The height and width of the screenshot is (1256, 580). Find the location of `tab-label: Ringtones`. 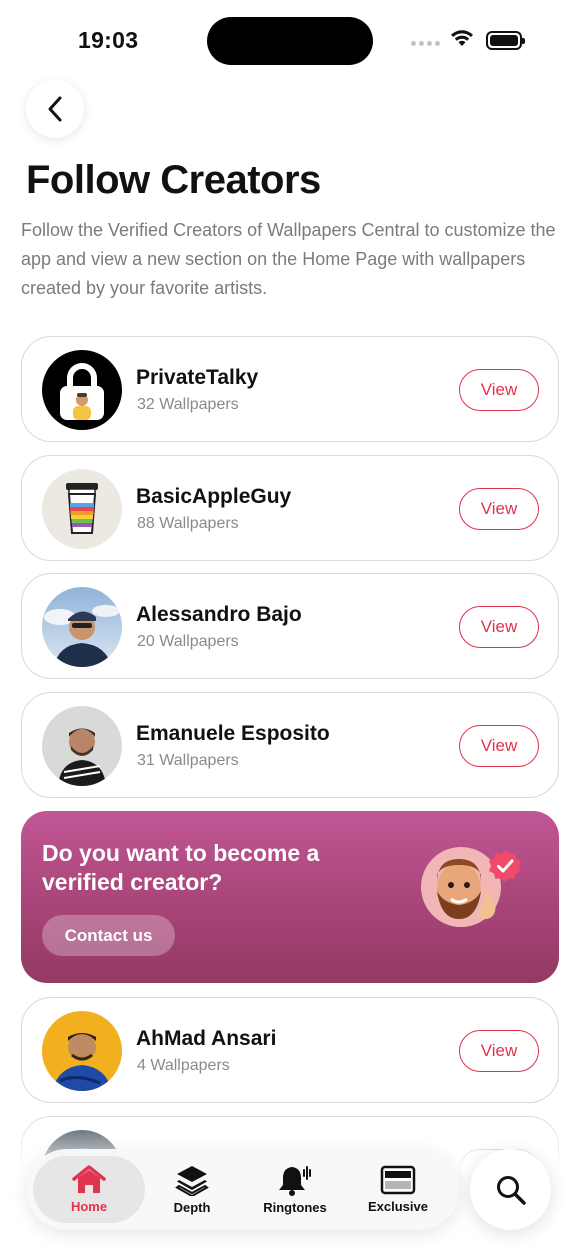

tab-label: Ringtones is located at coordinates (295, 1207).